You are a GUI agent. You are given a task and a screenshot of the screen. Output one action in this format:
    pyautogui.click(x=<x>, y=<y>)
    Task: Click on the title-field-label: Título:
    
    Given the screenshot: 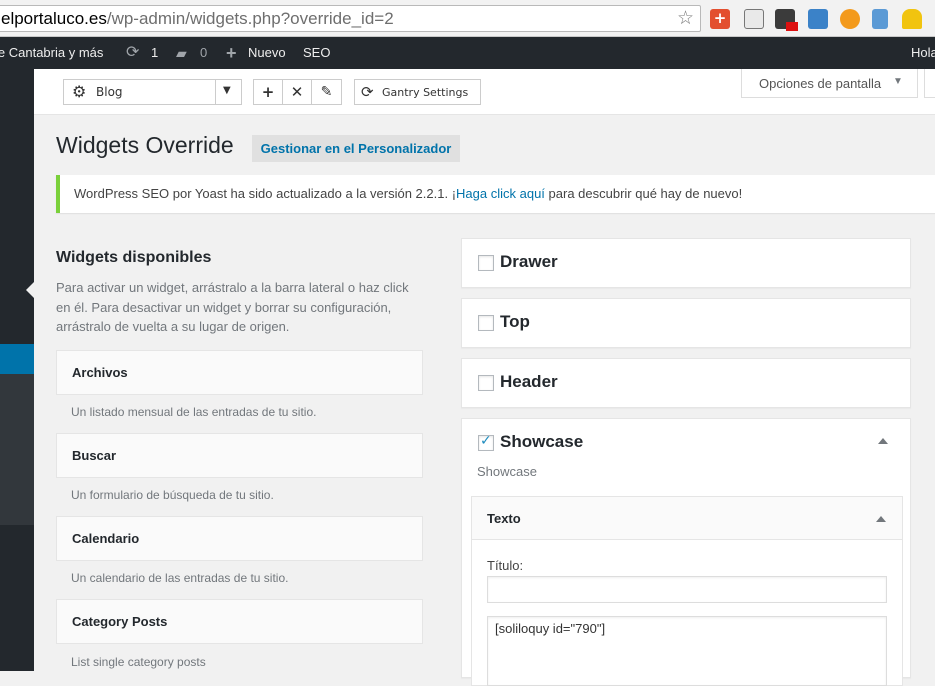 What is the action you would take?
    pyautogui.click(x=505, y=565)
    